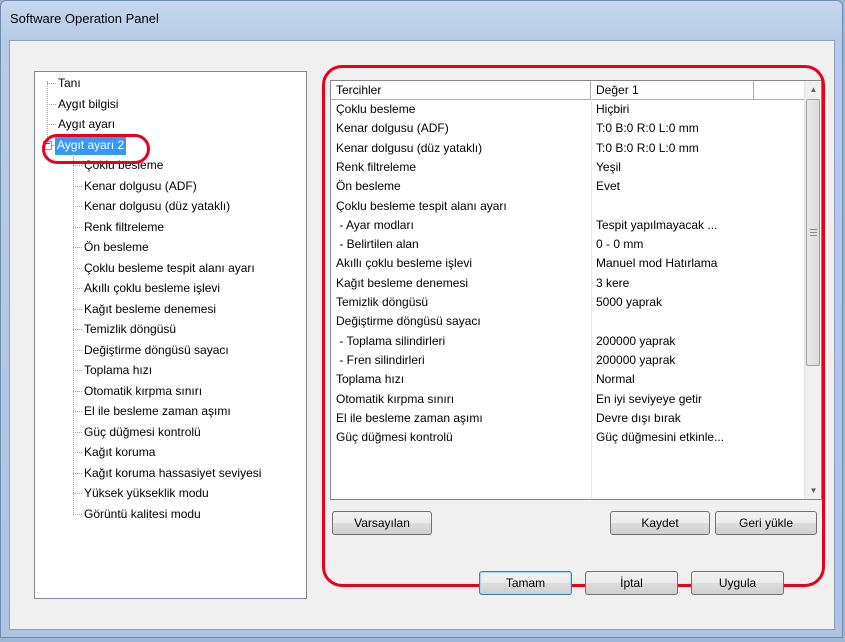 This screenshot has width=845, height=642. Describe the element at coordinates (150, 308) in the screenshot. I see `tree-item-label: Kağıt besleme denemesi` at that location.